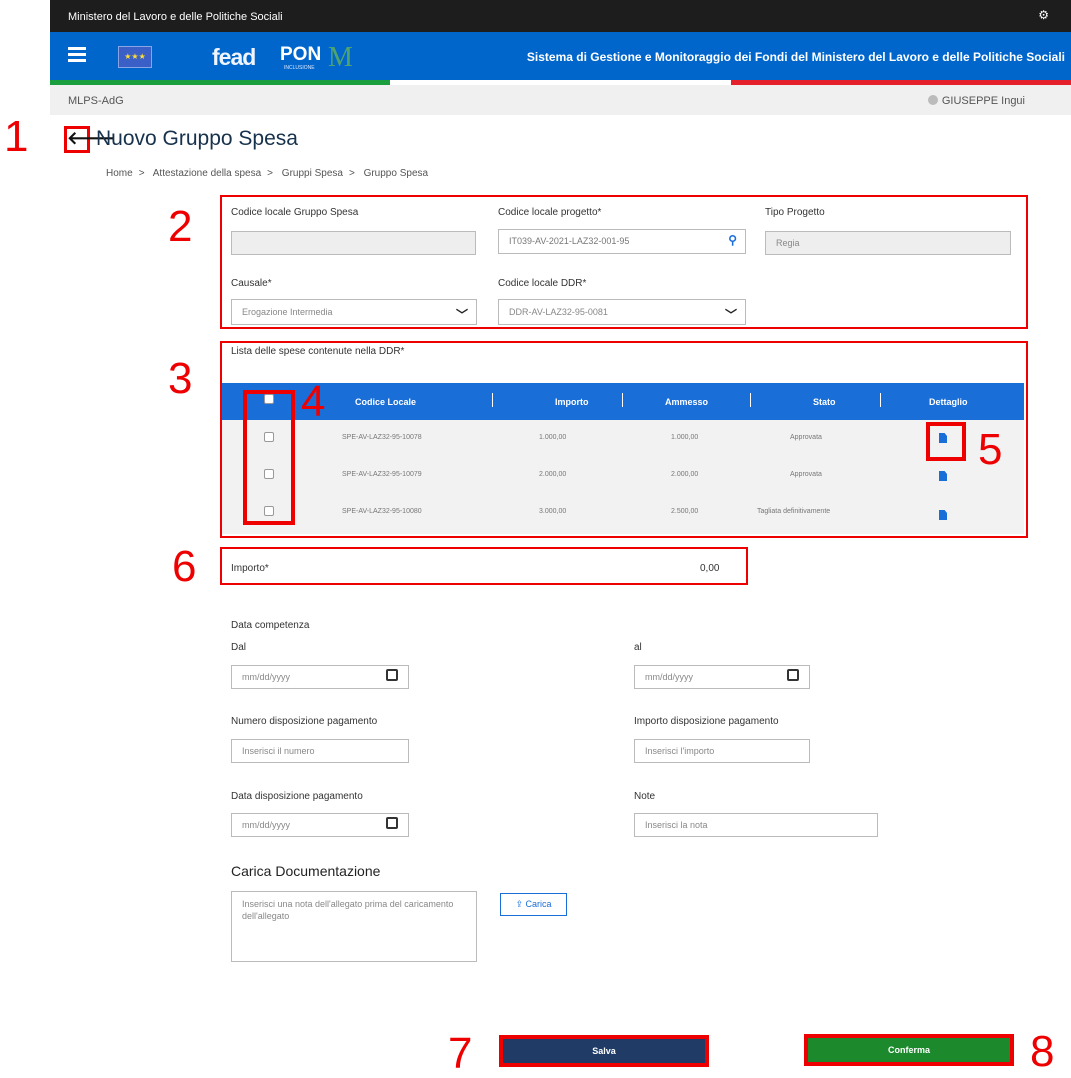 The width and height of the screenshot is (1071, 1078). Describe the element at coordinates (297, 796) in the screenshot. I see `data-pagamento-label: Data disposizione pagamento` at that location.